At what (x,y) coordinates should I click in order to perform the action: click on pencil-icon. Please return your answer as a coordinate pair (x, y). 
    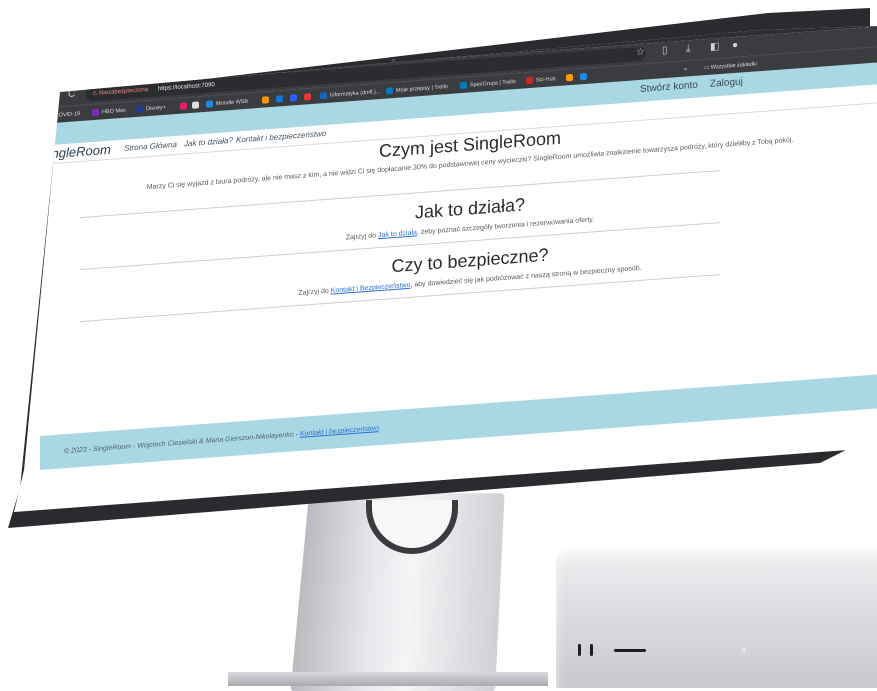
    Looking at the image, I should click on (195, 105).